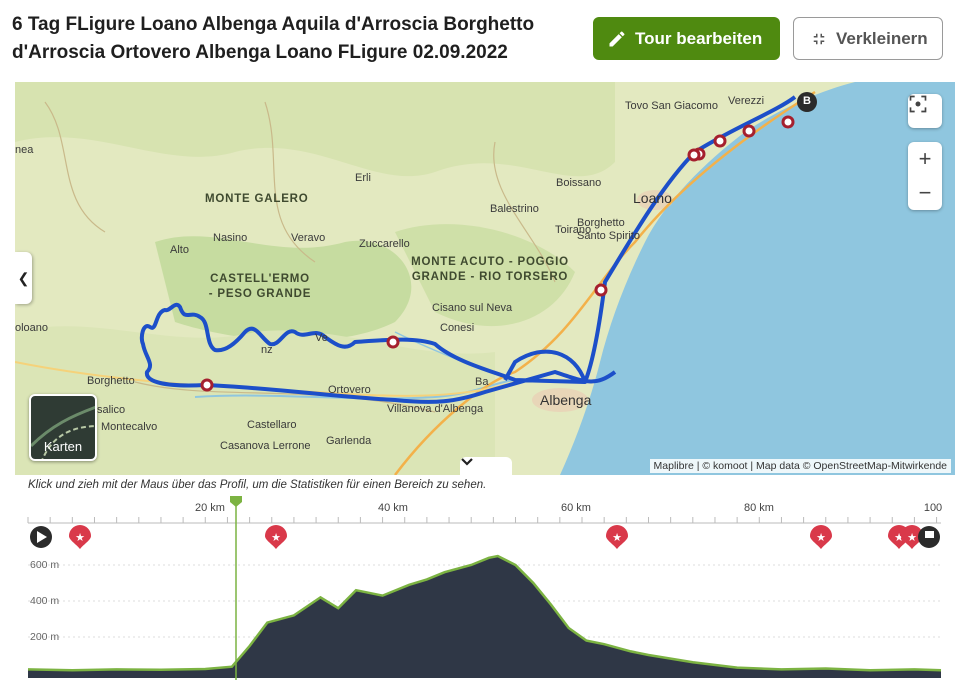 The width and height of the screenshot is (955, 700). Describe the element at coordinates (236, 501) in the screenshot. I see `profile-cursor-handle` at that location.